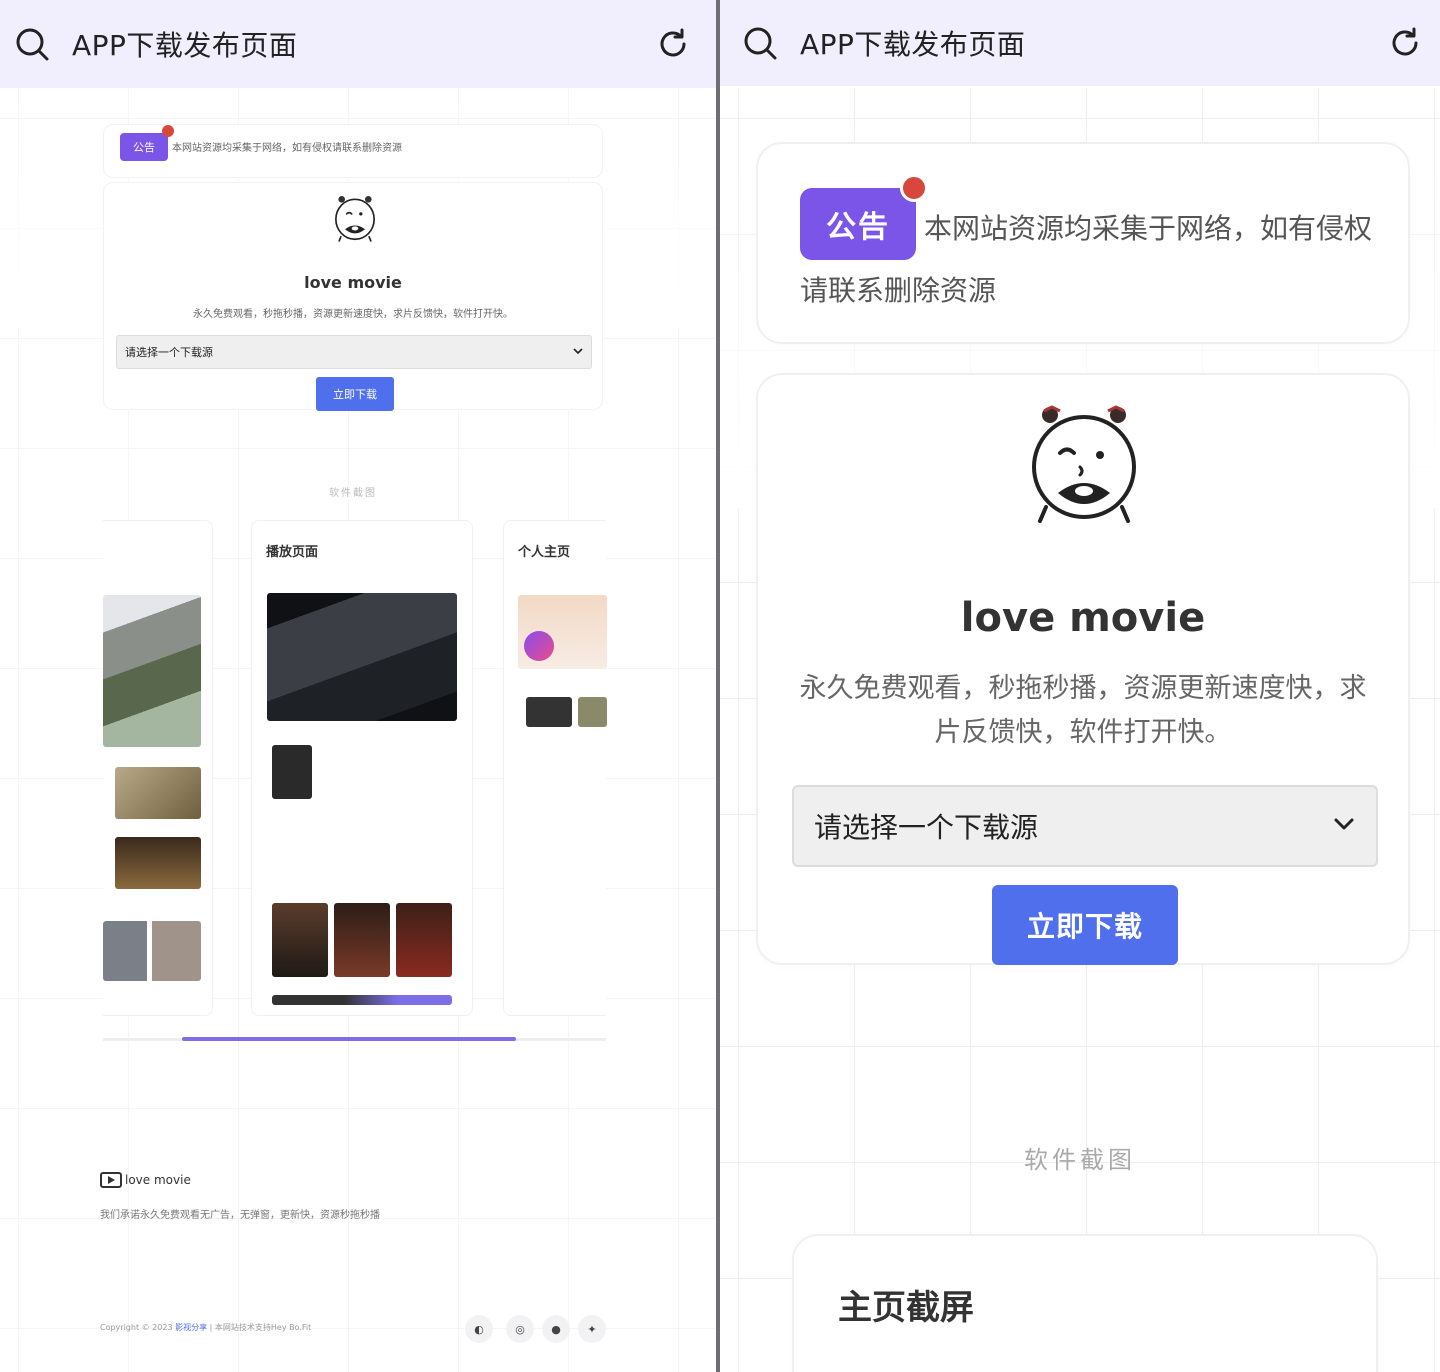 The width and height of the screenshot is (1440, 1372). I want to click on screenshot-card-player: 播放页面, so click(362, 768).